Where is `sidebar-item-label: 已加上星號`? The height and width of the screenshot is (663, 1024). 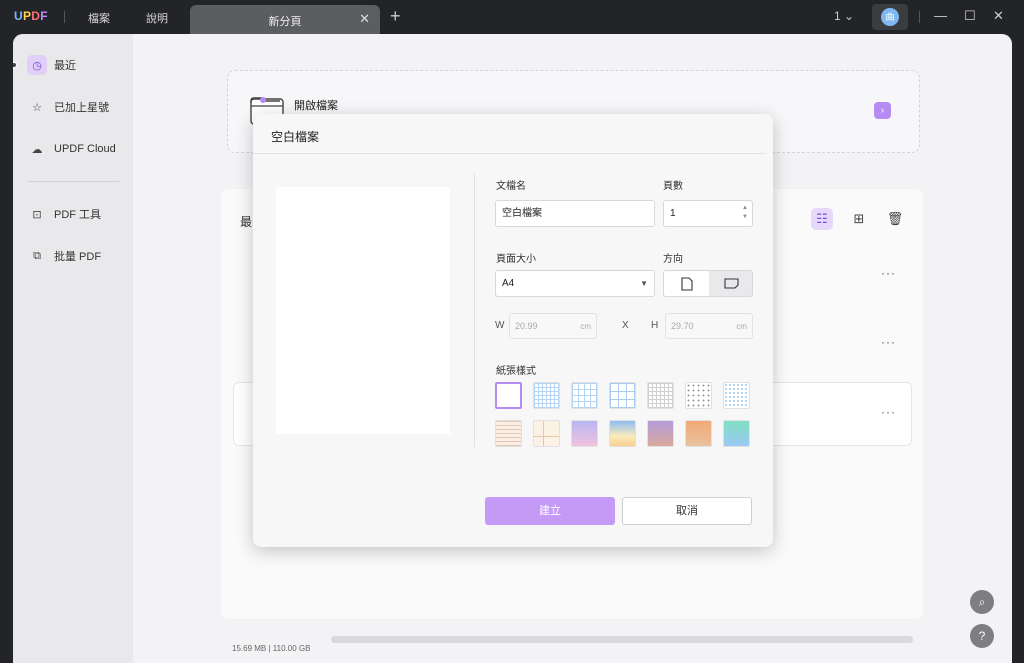 sidebar-item-label: 已加上星號 is located at coordinates (81, 108).